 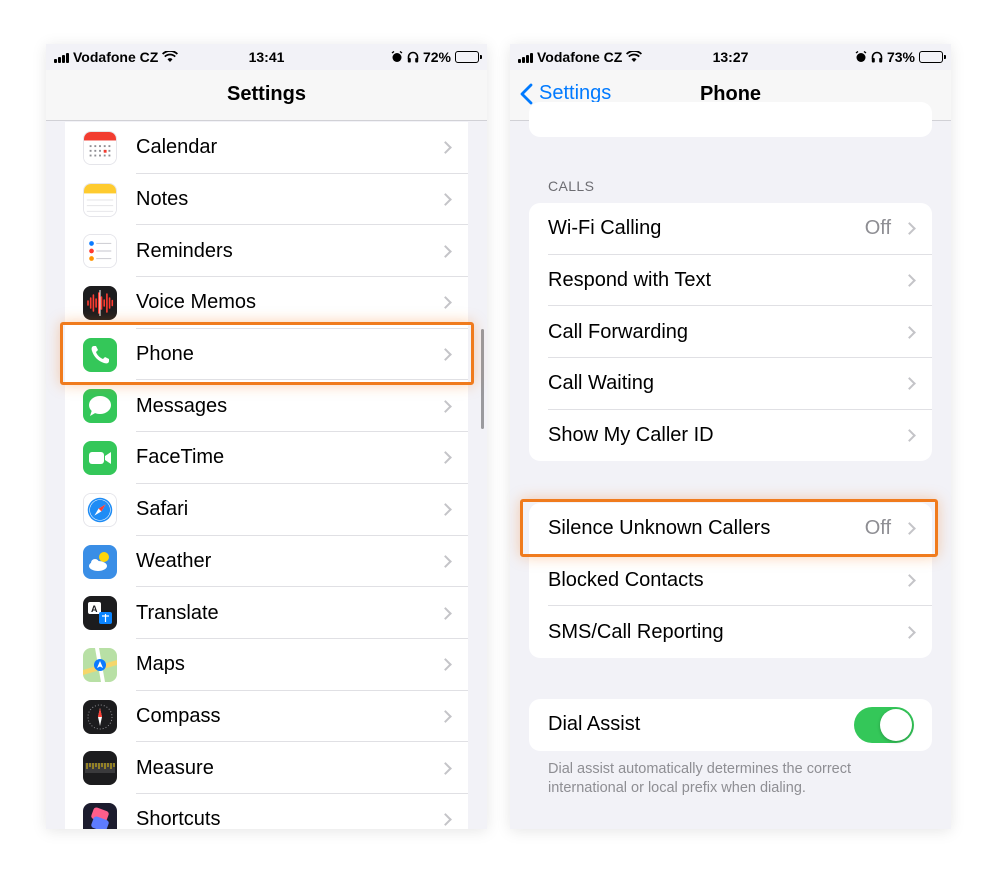 I want to click on setting-label: Call Waiting, so click(x=601, y=383).